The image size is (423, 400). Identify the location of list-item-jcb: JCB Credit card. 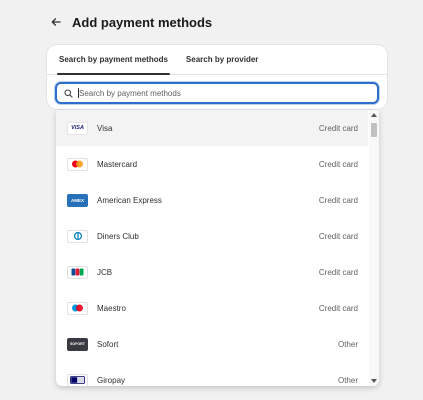
(212, 272).